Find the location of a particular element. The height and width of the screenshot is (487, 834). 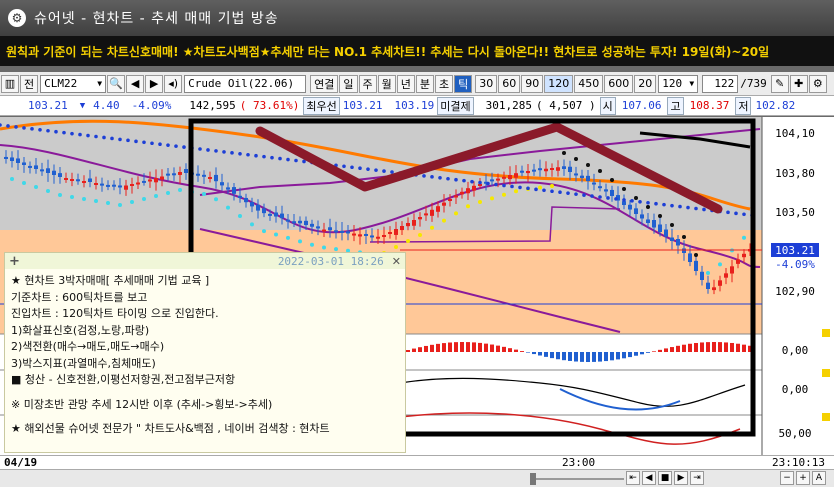

zoom-in-icon: + is located at coordinates (803, 478).